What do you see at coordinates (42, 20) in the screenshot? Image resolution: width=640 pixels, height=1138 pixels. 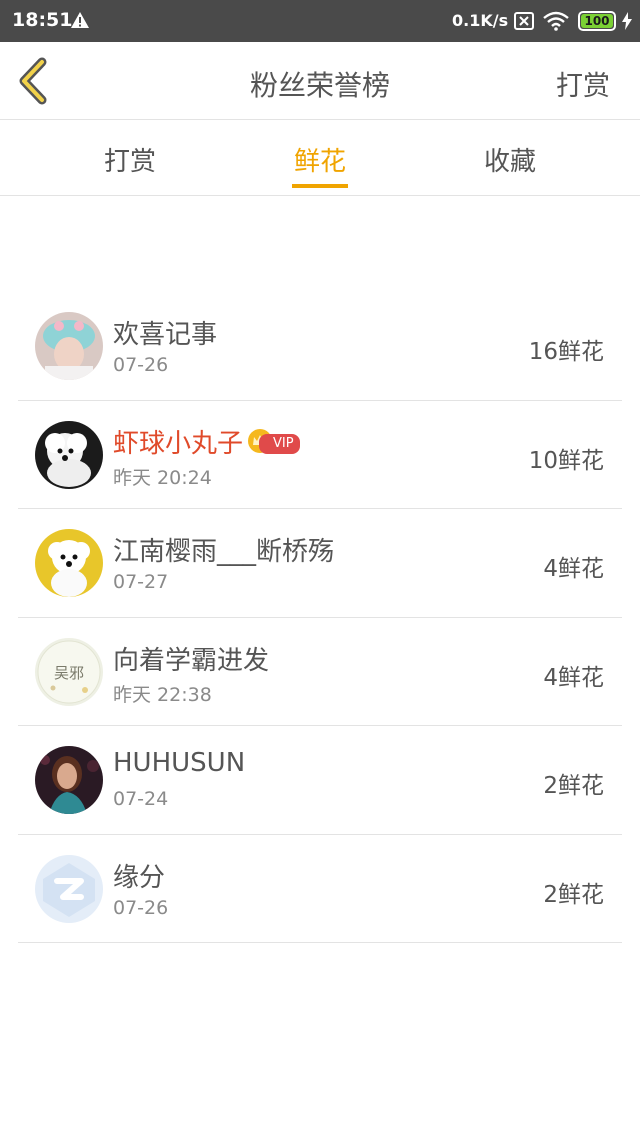 I see `status-time: 18:51` at bounding box center [42, 20].